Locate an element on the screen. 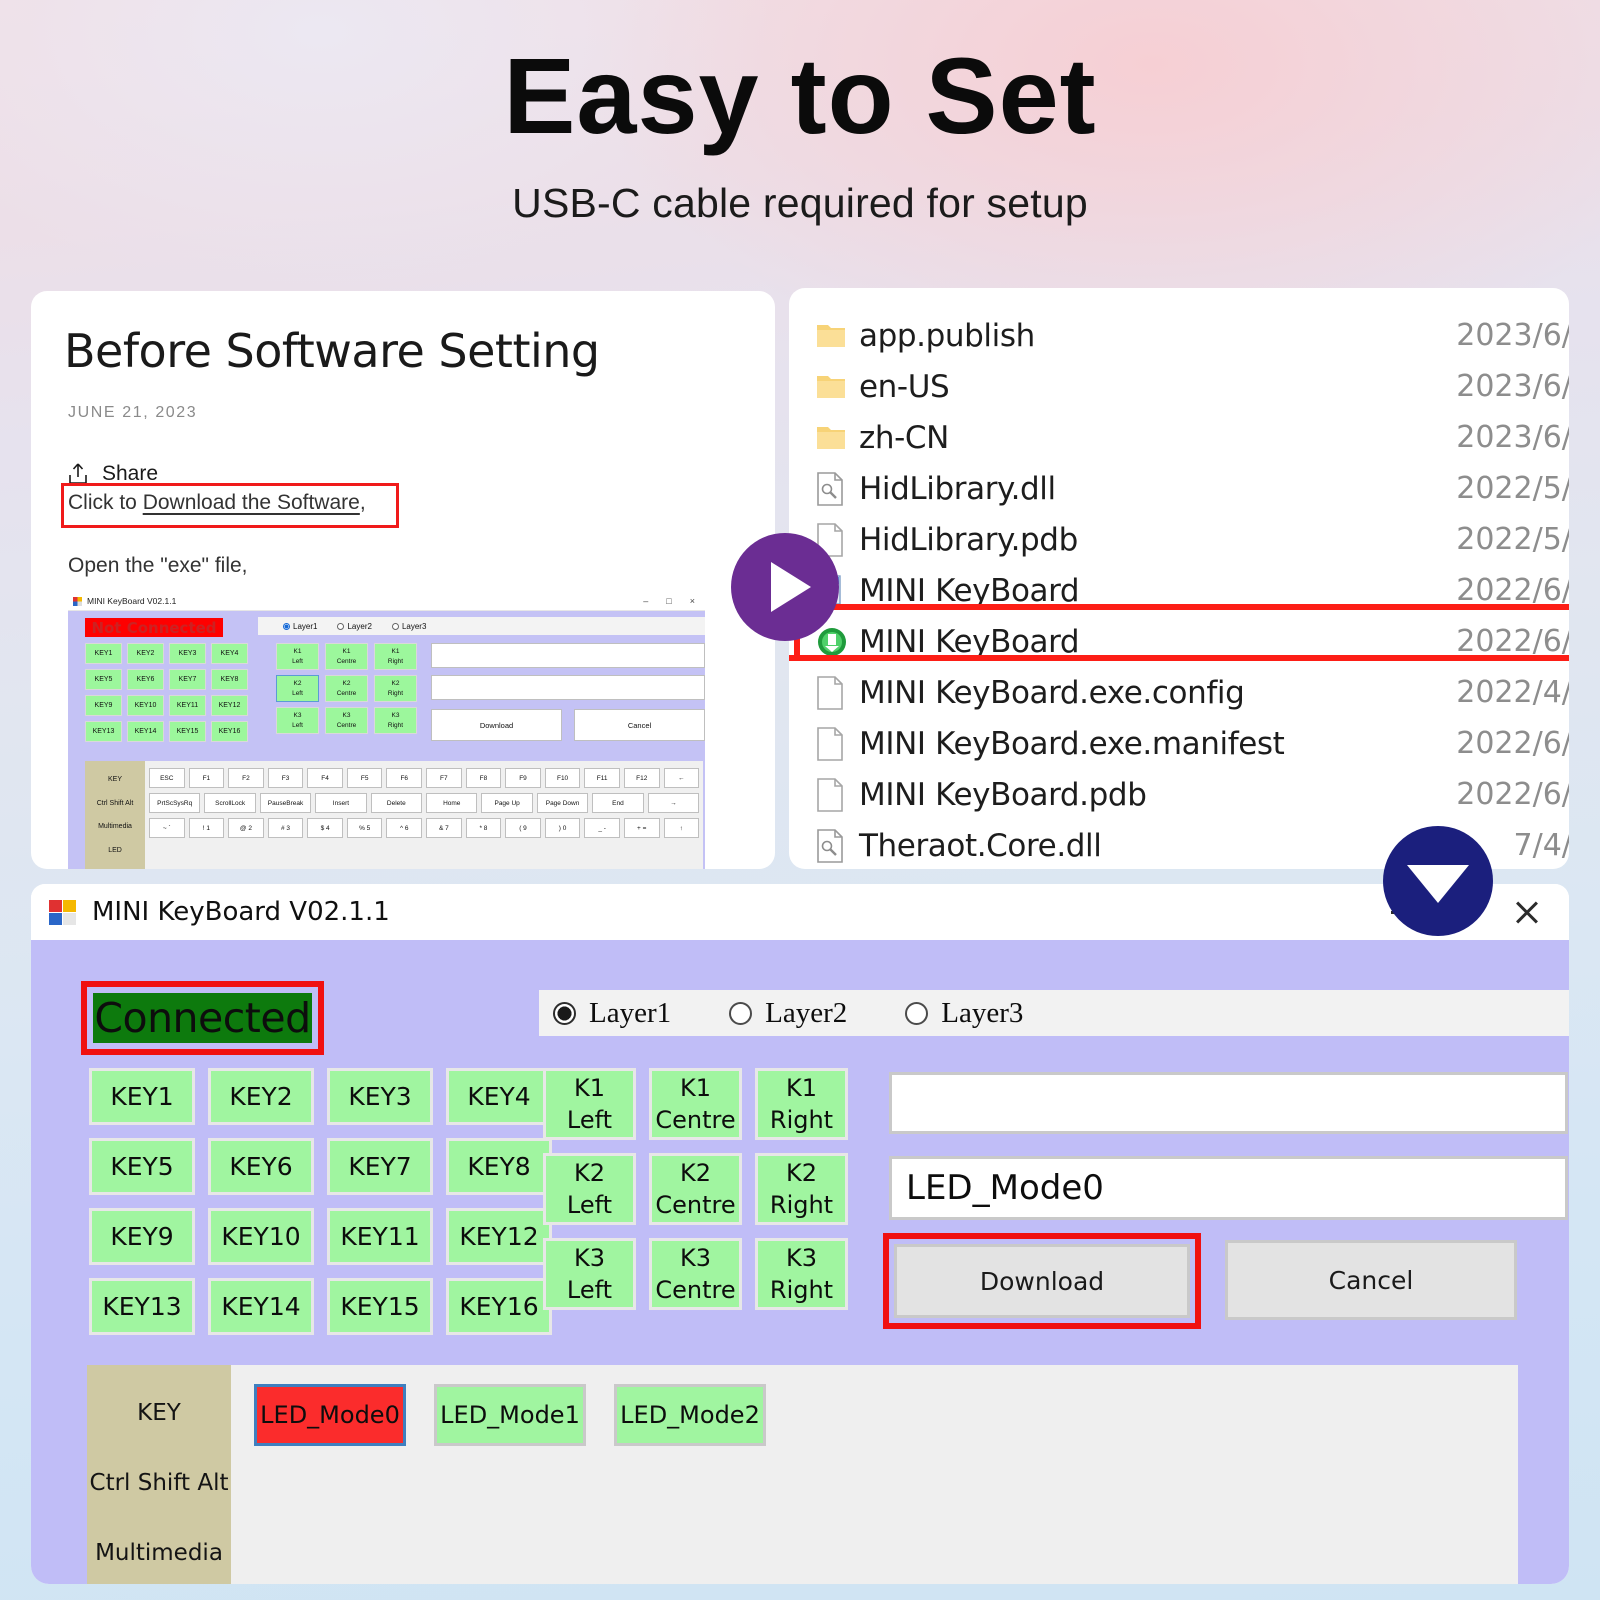 The height and width of the screenshot is (1600, 1600). mini-key-button: KEY1 is located at coordinates (103, 653).